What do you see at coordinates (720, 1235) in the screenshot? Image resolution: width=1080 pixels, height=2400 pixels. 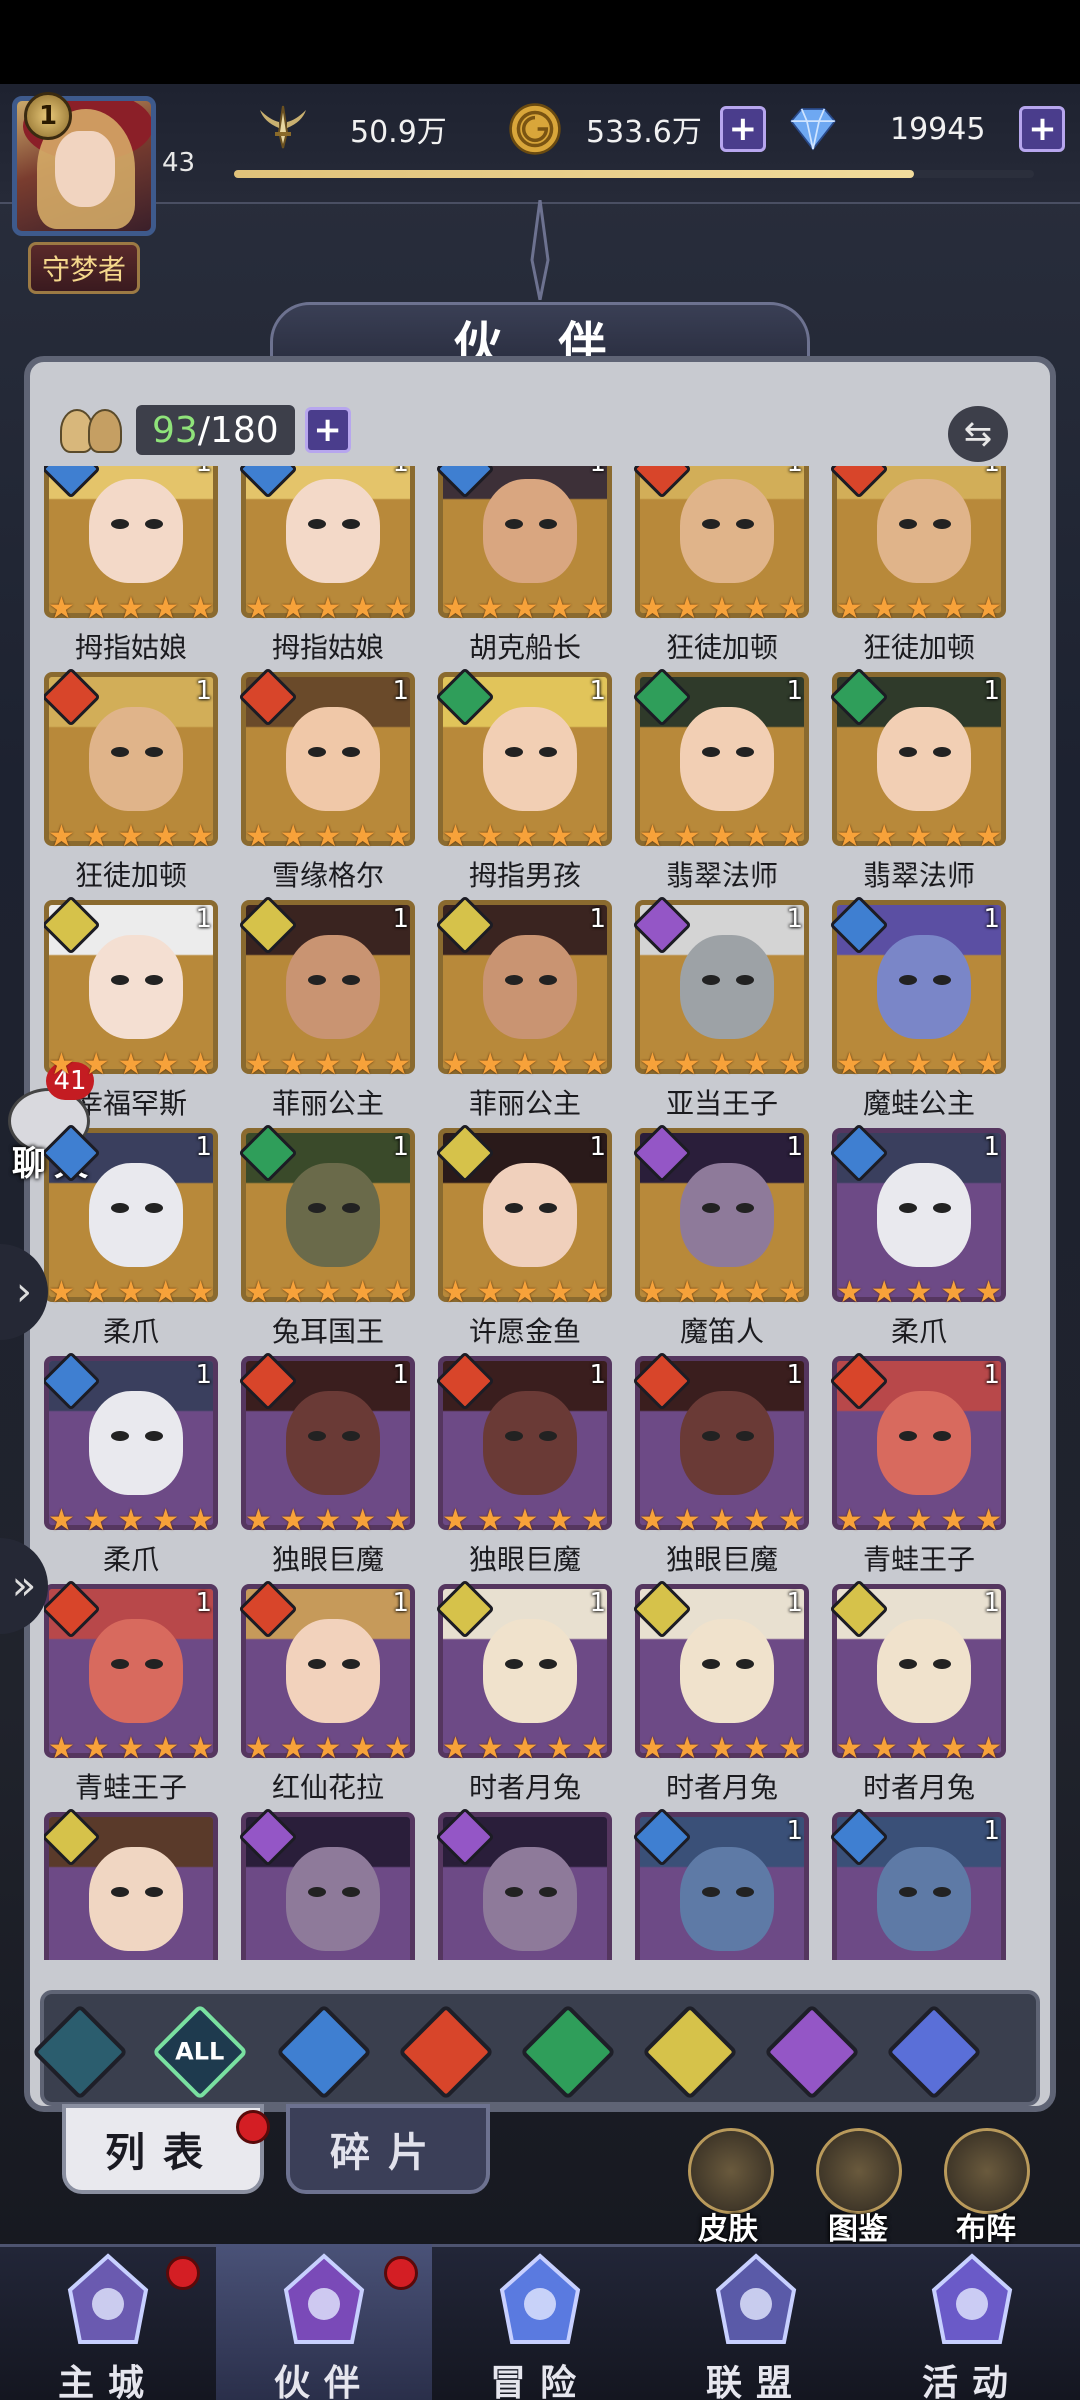 I see `hero-card: 1 ★ ★ ★ ★ ★ 魔笛人` at bounding box center [720, 1235].